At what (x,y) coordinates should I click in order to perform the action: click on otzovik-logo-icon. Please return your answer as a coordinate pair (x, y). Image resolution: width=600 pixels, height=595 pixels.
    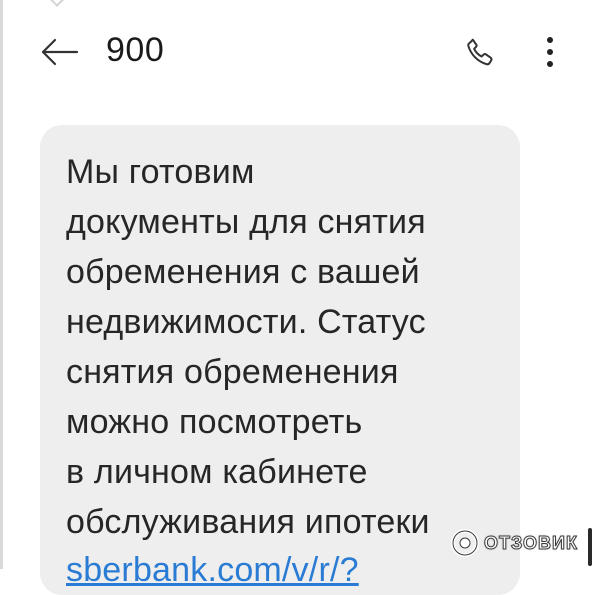
    Looking at the image, I should click on (465, 543).